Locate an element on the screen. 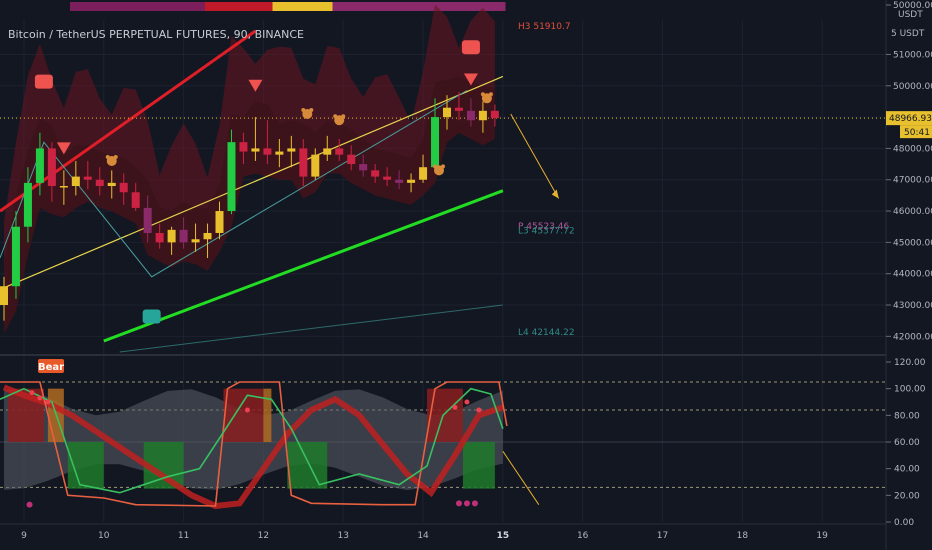 This screenshot has width=932, height=550. osc-tick-label: 100.00 is located at coordinates (910, 390).